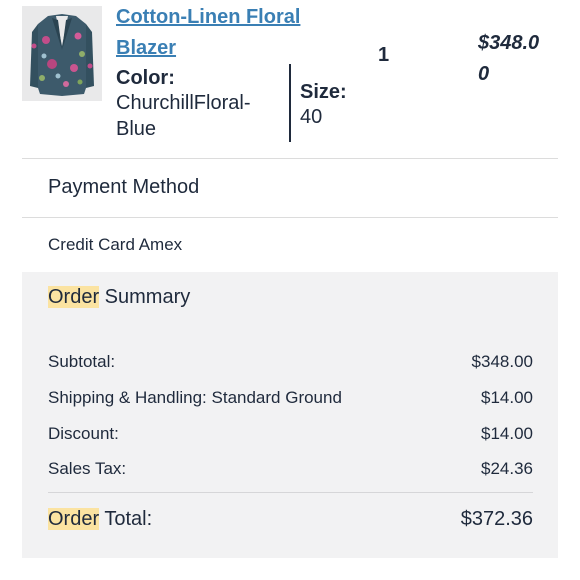 Image resolution: width=580 pixels, height=580 pixels. What do you see at coordinates (115, 244) in the screenshot?
I see `payment-method-value: Credit Card Amex` at bounding box center [115, 244].